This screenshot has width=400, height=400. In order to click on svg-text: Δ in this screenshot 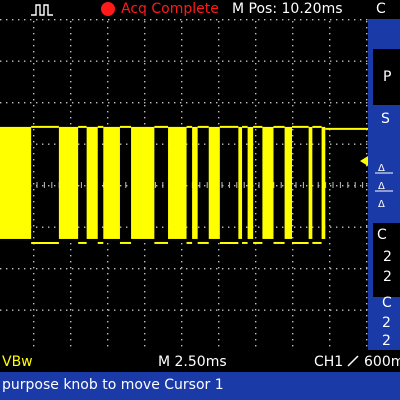, I will do `click(381, 168)`.